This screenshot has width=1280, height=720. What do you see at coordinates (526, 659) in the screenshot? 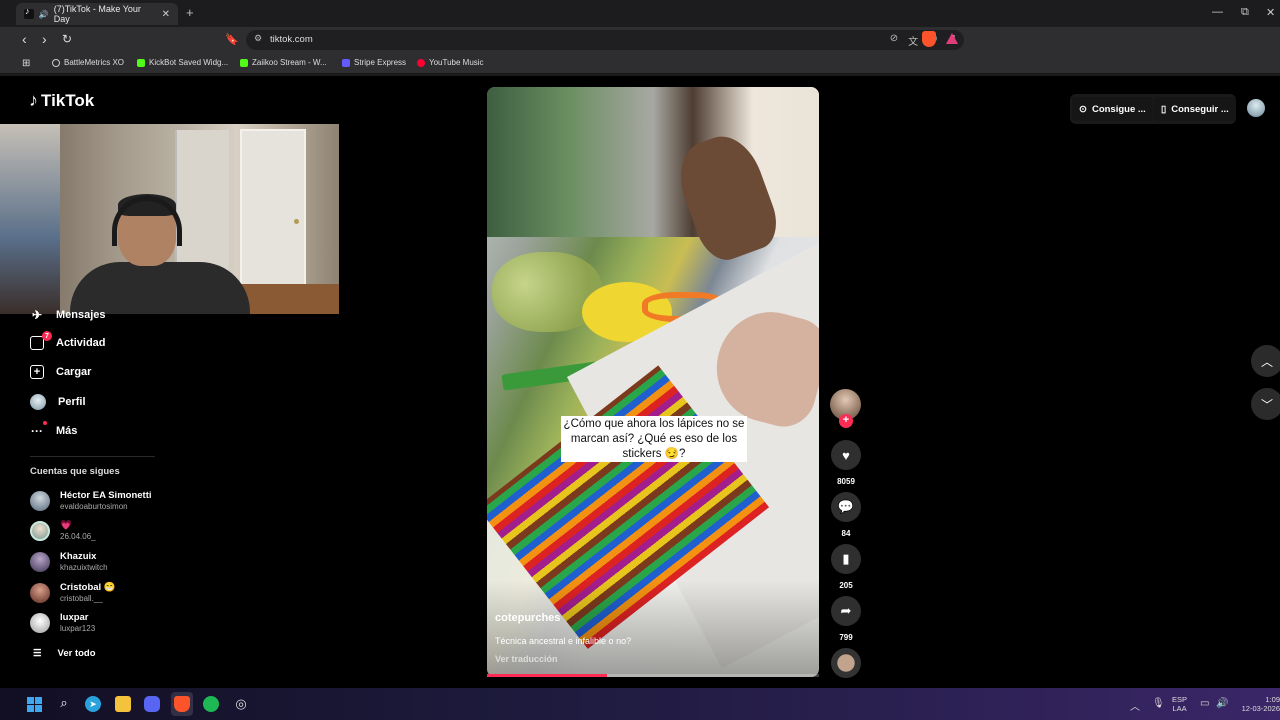
I see `see-translation-link: Ver traducción` at bounding box center [526, 659].